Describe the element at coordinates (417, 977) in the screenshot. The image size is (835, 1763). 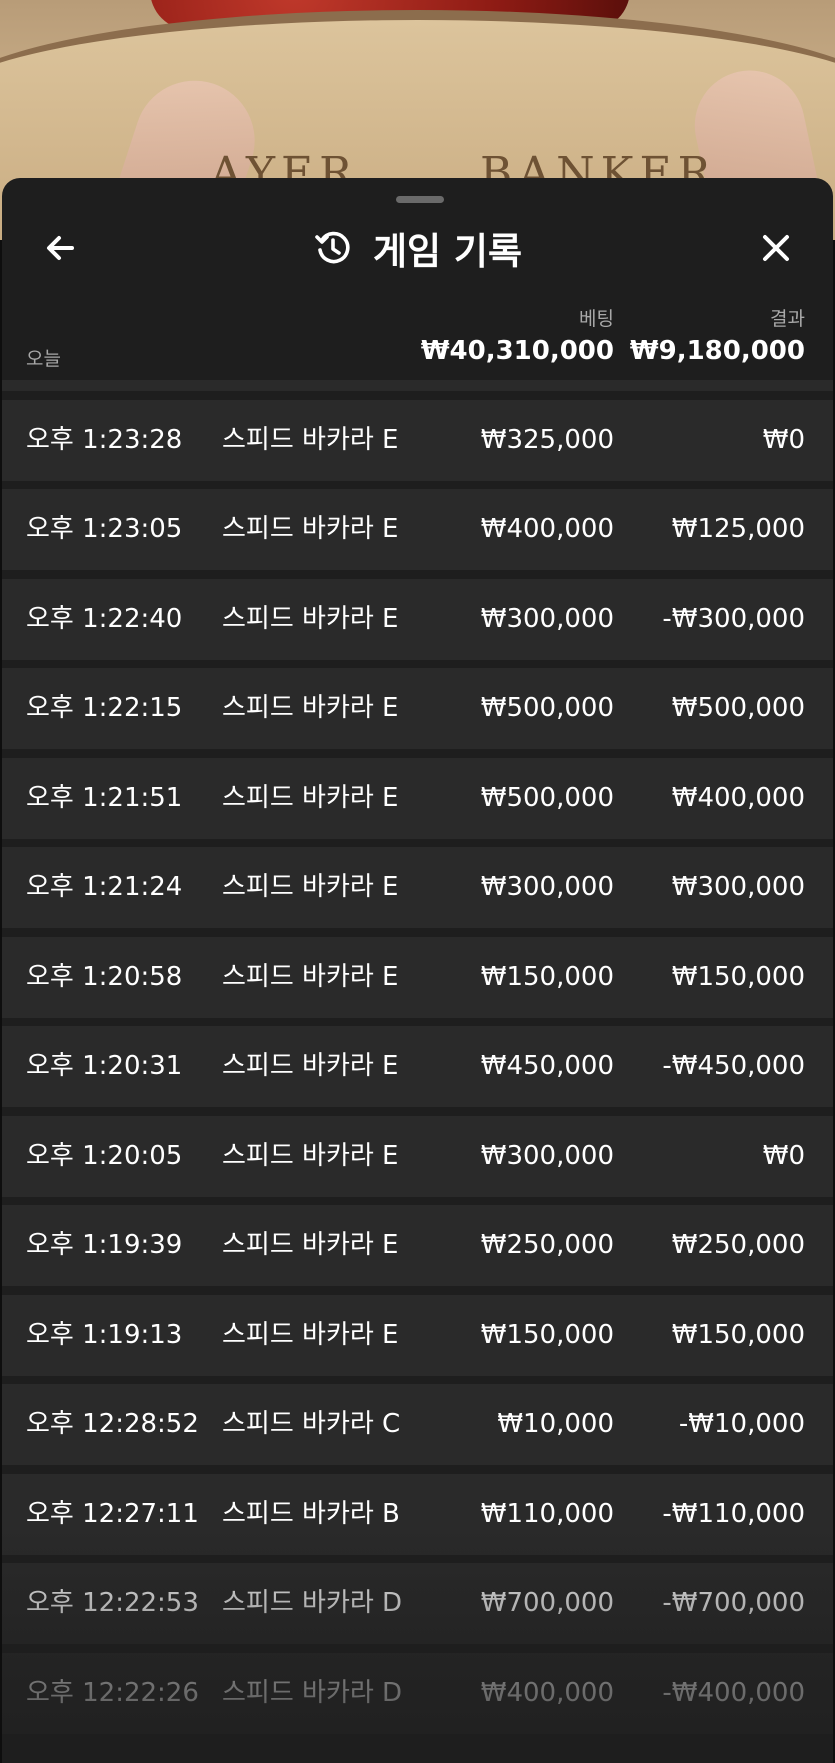
I see `history-row: 오후 1:20:58 스피드 바카라 E ₩150,000 ₩150,000` at that location.